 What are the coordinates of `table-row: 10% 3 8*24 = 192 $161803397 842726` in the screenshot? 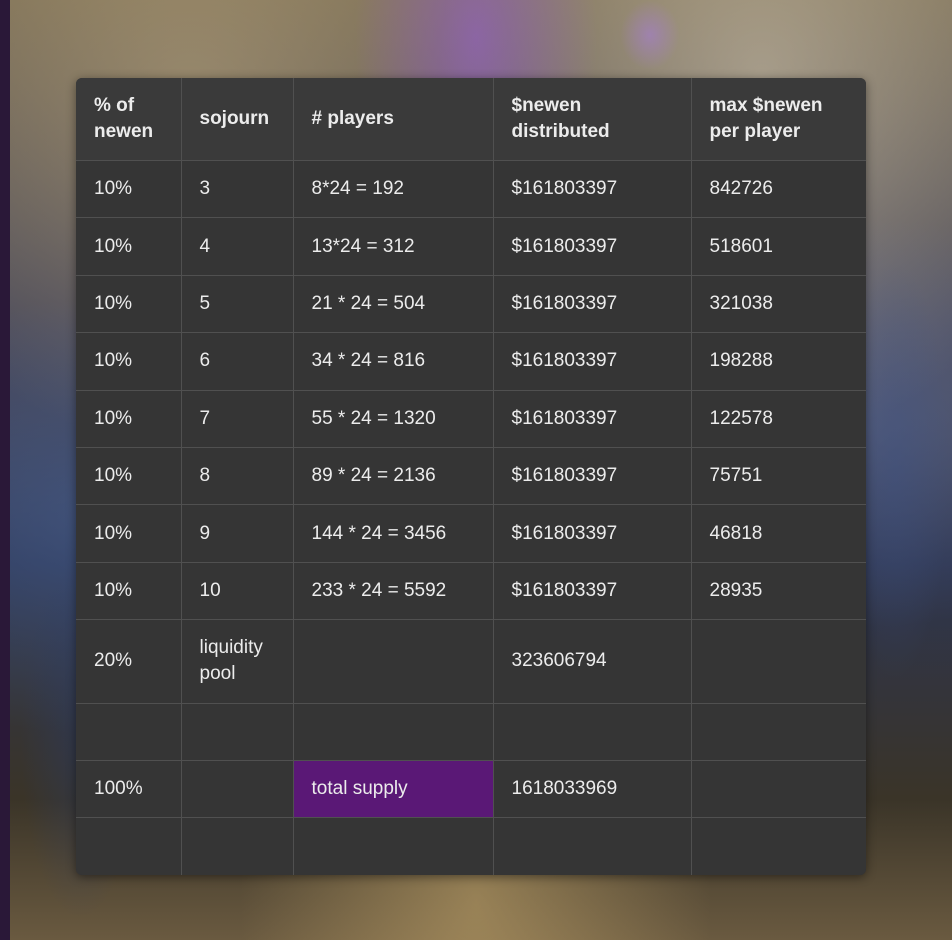 It's located at (471, 189).